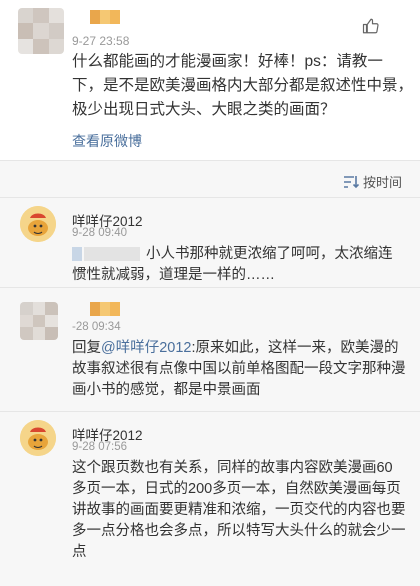 Image resolution: width=420 pixels, height=586 pixels. Describe the element at coordinates (239, 531) in the screenshot. I see `reply-line: 多一点分格也会多点，所以特写大头什么的就会少一` at that location.